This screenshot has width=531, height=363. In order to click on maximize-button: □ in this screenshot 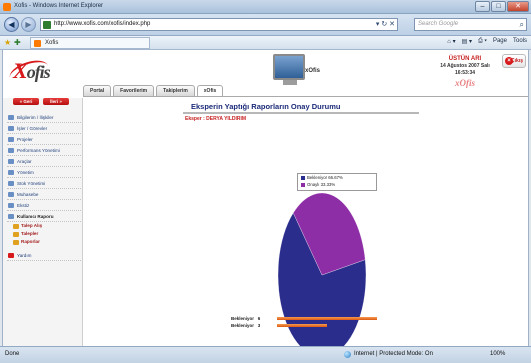, I will do `click(498, 6)`.